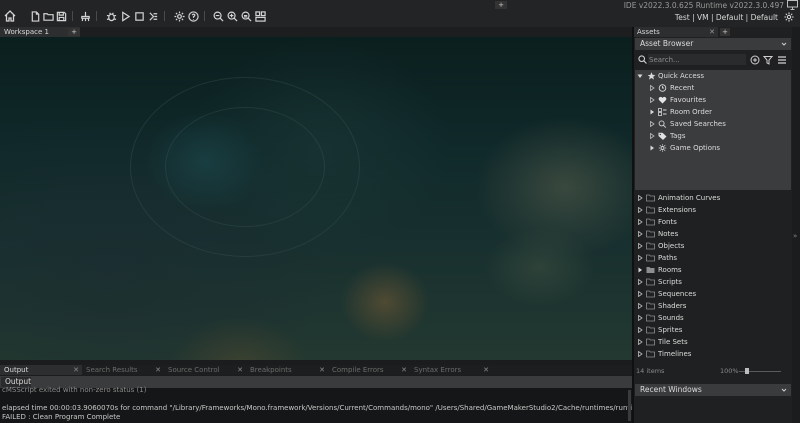 The width and height of the screenshot is (800, 423). Describe the element at coordinates (713, 330) in the screenshot. I see `tree-item-sprites: Sprites` at that location.